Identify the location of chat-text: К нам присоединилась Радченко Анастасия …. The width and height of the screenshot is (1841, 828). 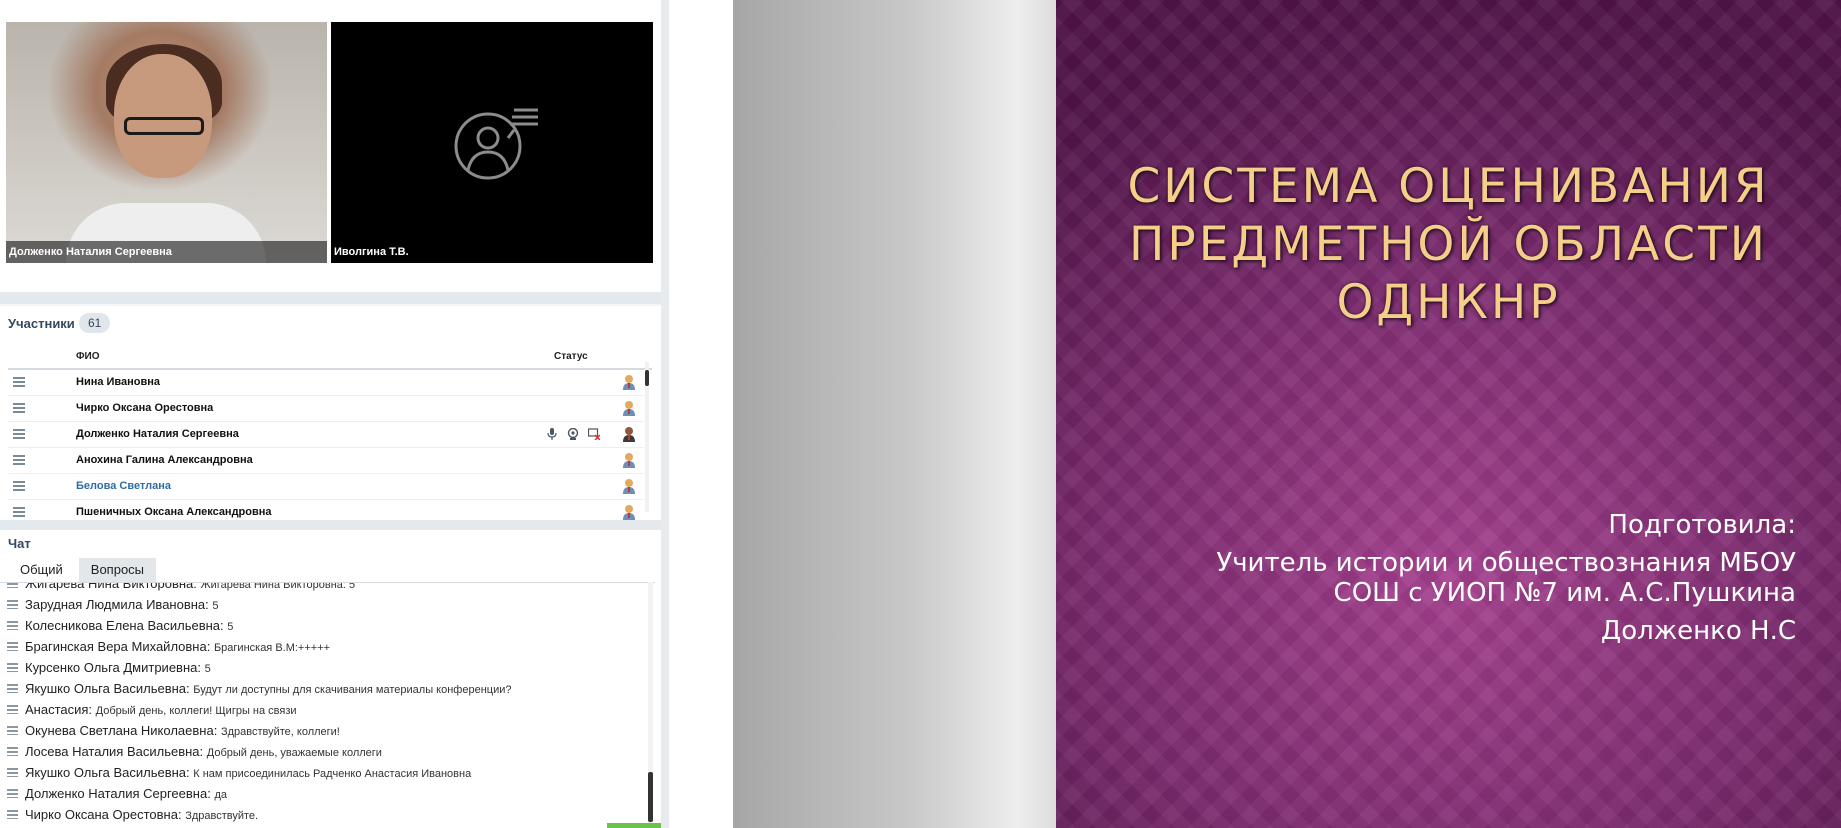
(332, 774).